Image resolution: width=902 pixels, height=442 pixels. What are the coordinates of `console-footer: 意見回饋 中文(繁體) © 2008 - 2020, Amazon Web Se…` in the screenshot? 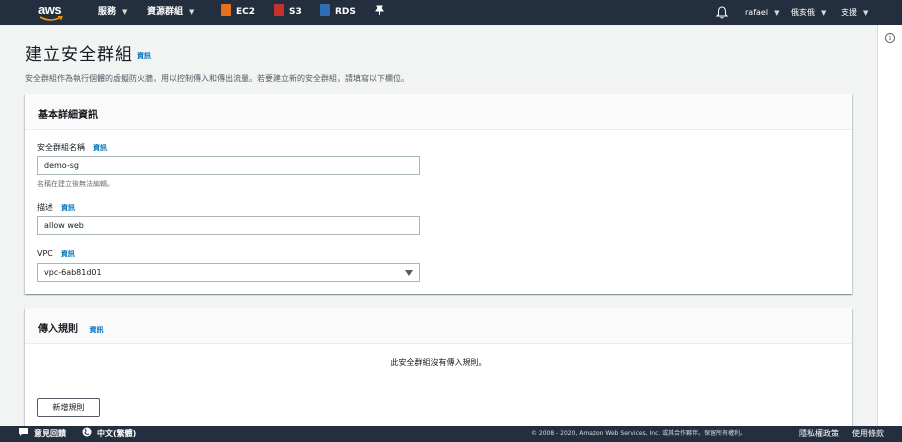 It's located at (451, 434).